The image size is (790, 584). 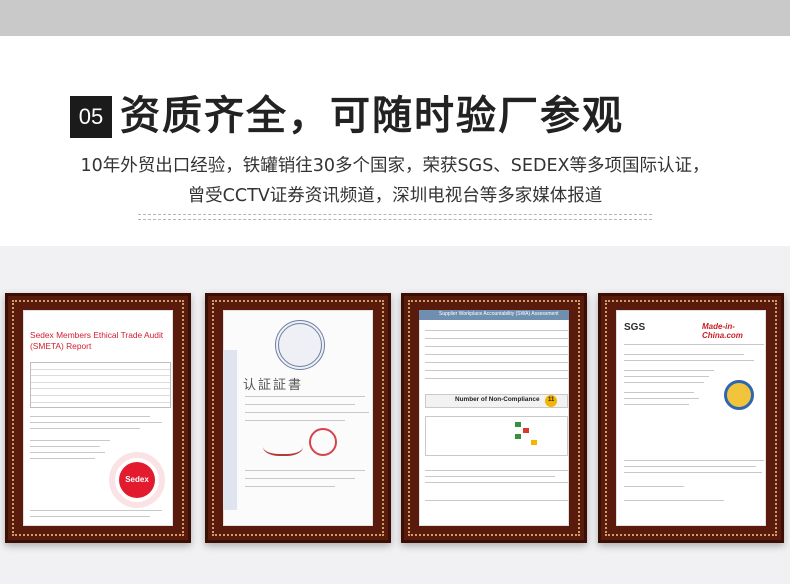 What do you see at coordinates (300, 345) in the screenshot?
I see `certificate-seal-icon` at bounding box center [300, 345].